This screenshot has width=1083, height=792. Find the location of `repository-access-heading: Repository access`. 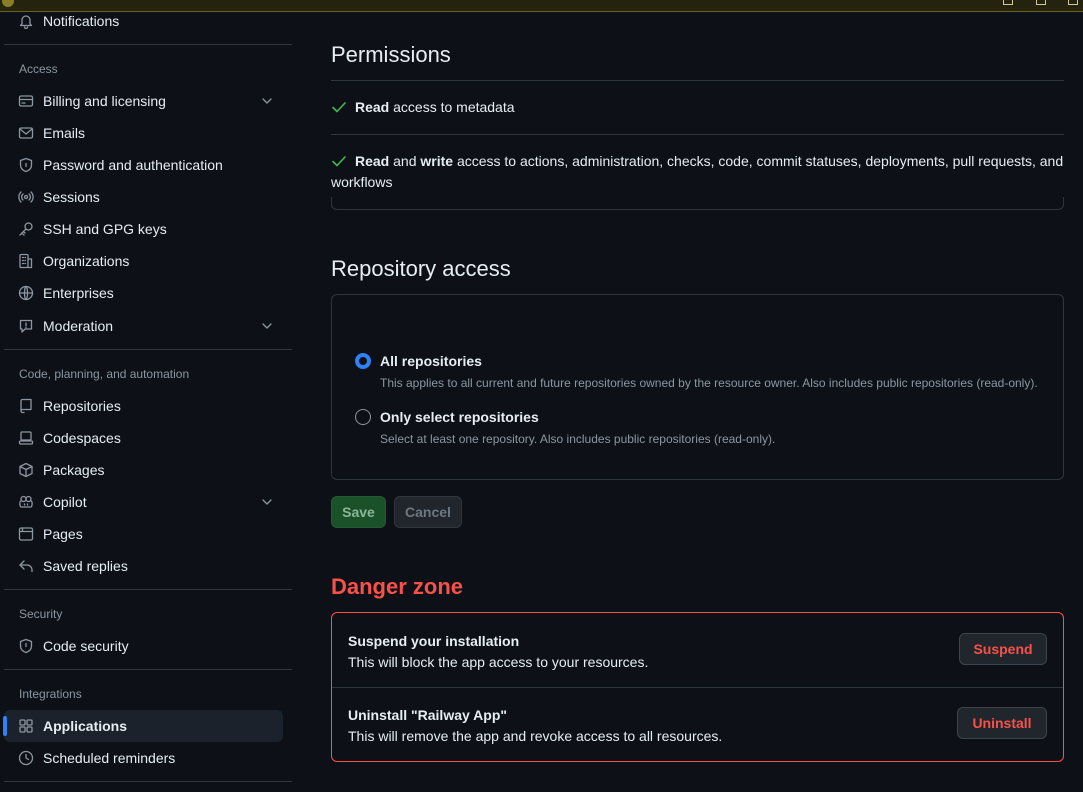

repository-access-heading: Repository access is located at coordinates (421, 268).